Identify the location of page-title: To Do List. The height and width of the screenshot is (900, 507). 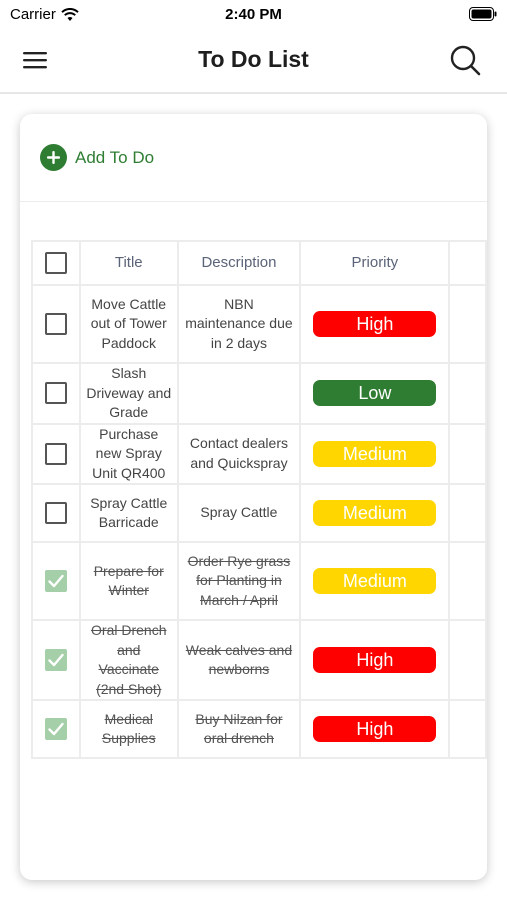
(253, 59).